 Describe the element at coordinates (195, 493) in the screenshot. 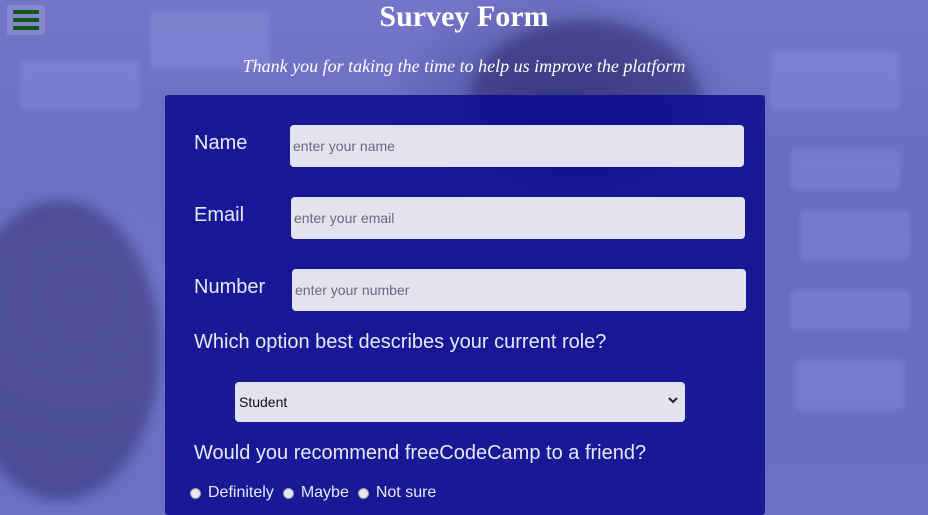

I see `radio-definitely` at that location.